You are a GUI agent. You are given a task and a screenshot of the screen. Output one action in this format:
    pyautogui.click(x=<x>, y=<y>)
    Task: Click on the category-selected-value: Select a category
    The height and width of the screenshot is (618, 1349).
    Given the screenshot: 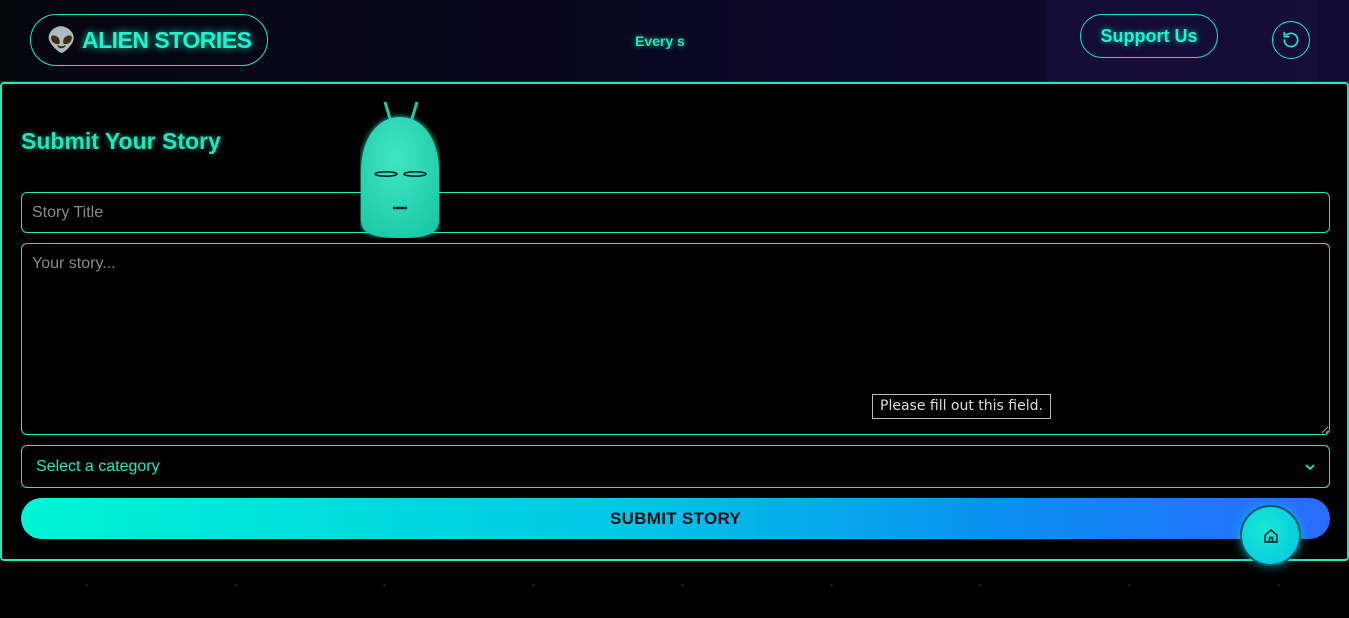 What is the action you would take?
    pyautogui.click(x=98, y=466)
    